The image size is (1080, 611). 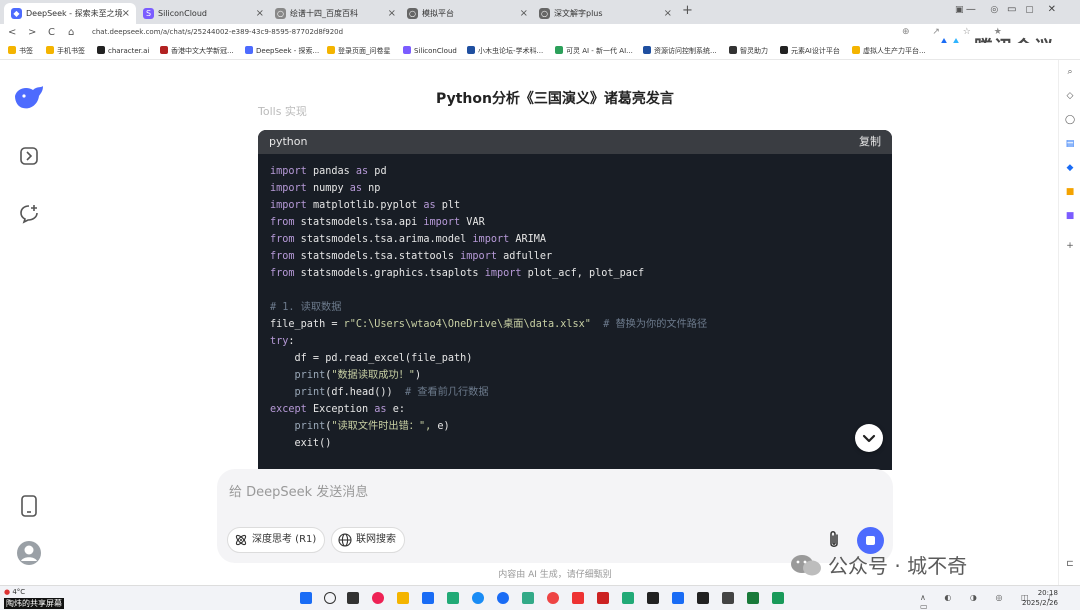 I want to click on tab-label: 深文解字plus, so click(x=578, y=13).